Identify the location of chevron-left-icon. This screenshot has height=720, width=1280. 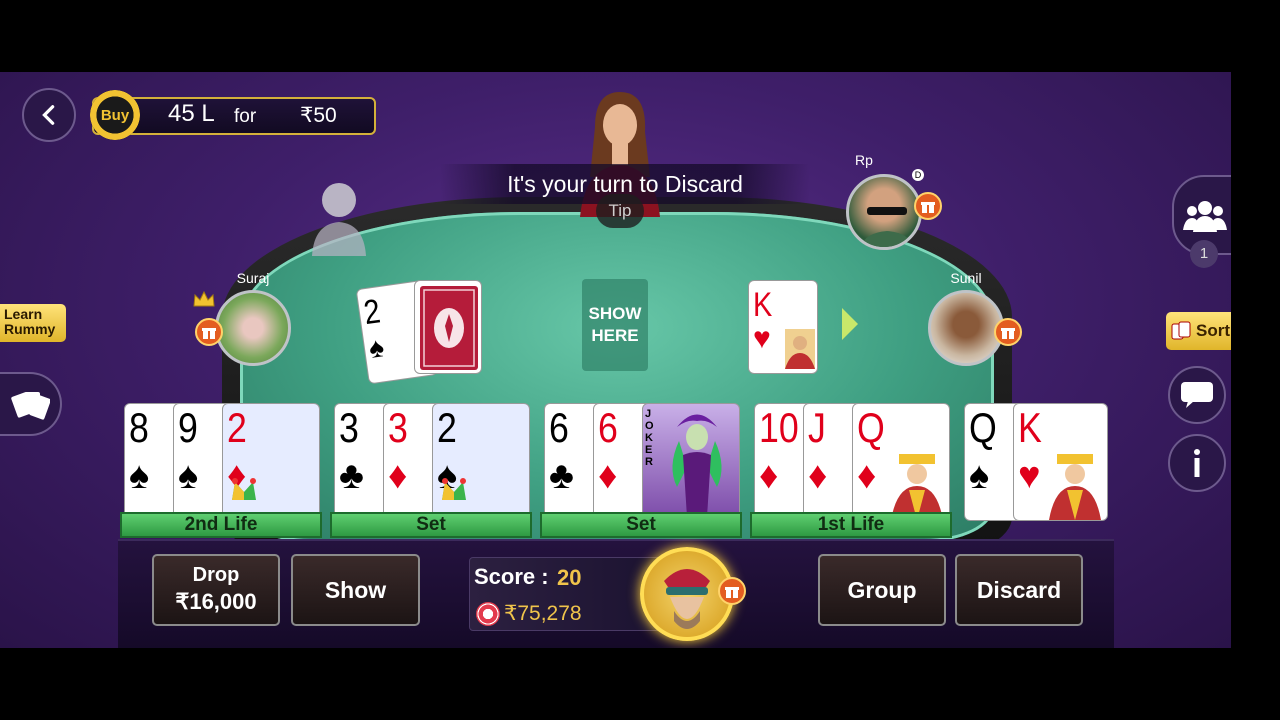
(48, 115).